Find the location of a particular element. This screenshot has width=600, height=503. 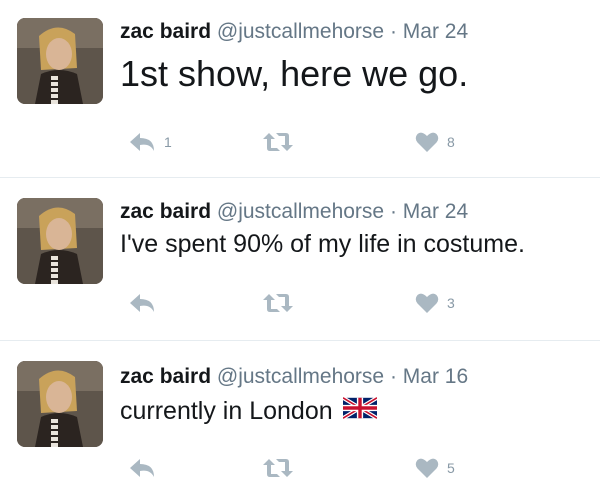

reply-button: 1 is located at coordinates (150, 142).